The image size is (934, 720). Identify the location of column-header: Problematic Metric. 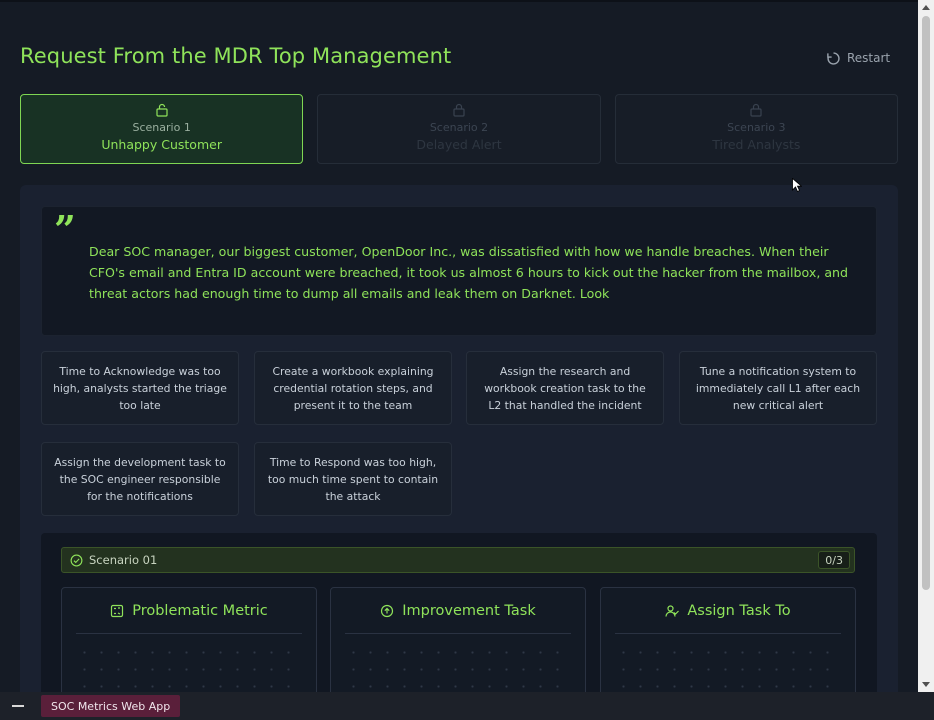
(189, 611).